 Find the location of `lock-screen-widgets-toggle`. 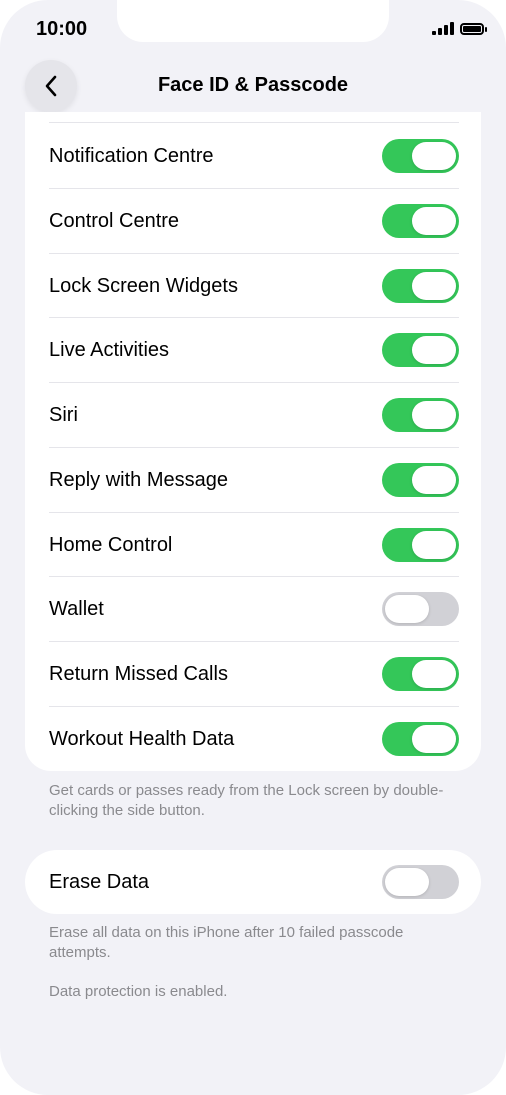

lock-screen-widgets-toggle is located at coordinates (420, 286).